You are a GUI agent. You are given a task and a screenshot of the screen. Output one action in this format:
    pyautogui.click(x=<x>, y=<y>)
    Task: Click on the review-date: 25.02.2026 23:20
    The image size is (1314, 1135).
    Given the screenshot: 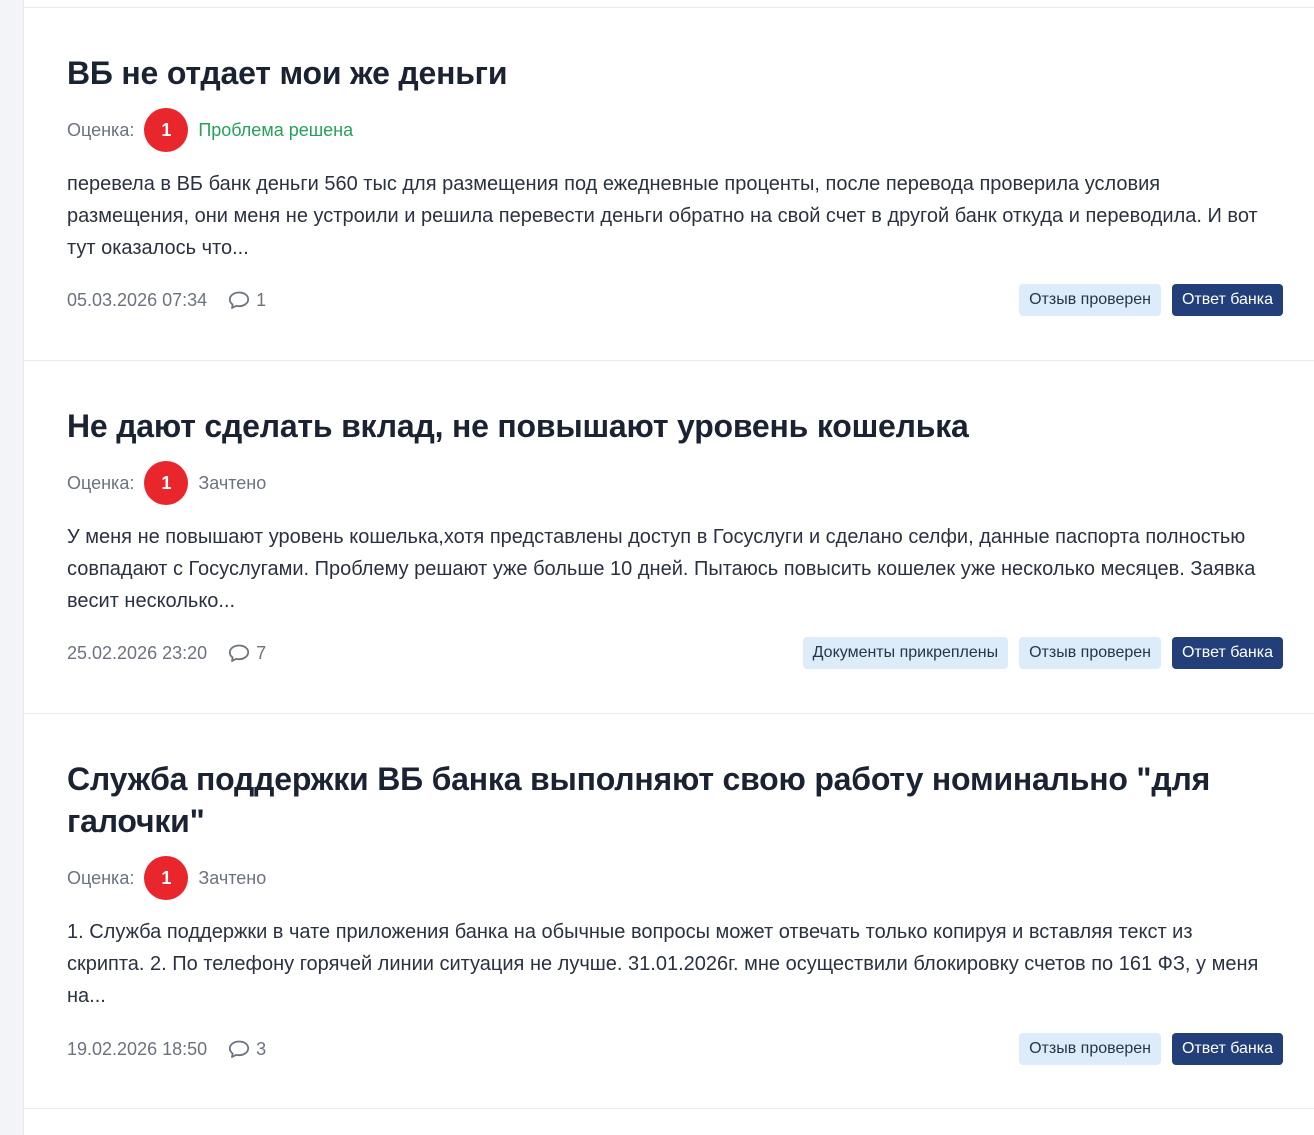 What is the action you would take?
    pyautogui.click(x=137, y=652)
    